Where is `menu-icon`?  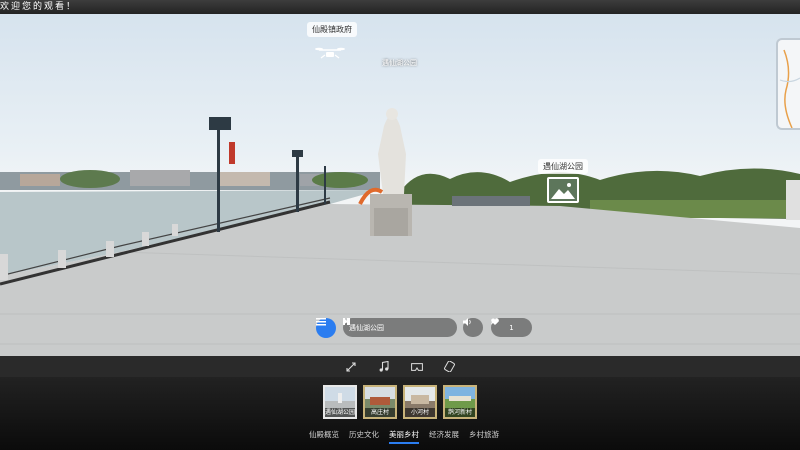 menu-icon is located at coordinates (321, 322).